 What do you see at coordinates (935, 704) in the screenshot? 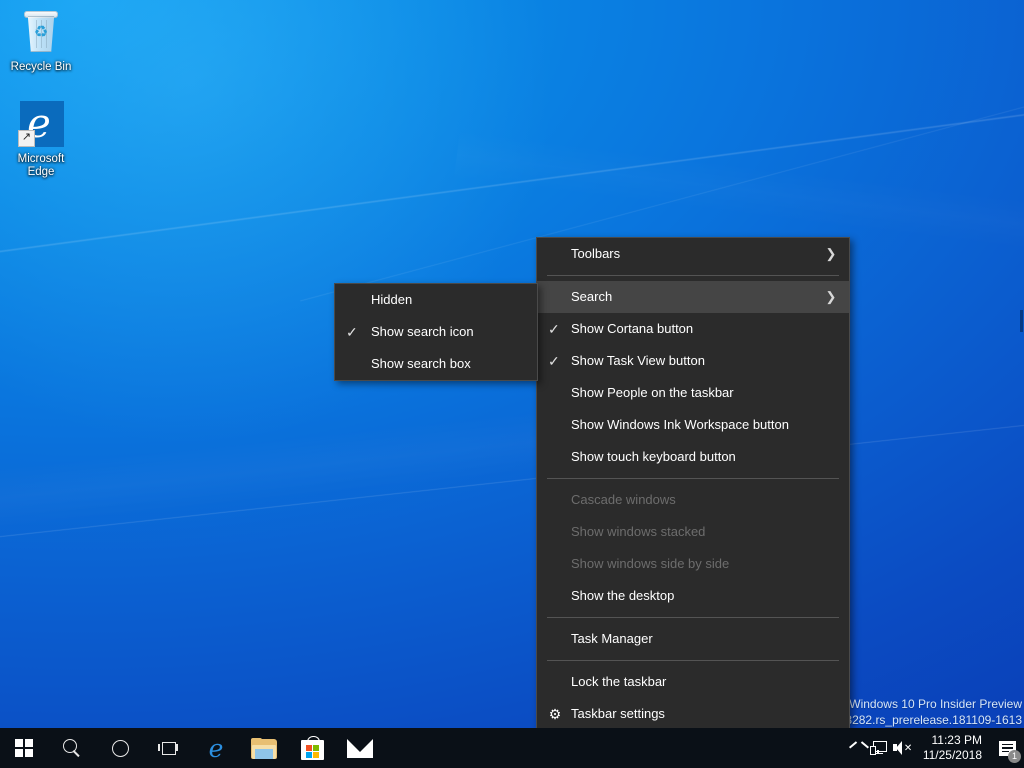
I see `watermark-line-1: Windows 10 Pro Insider Preview` at bounding box center [935, 704].